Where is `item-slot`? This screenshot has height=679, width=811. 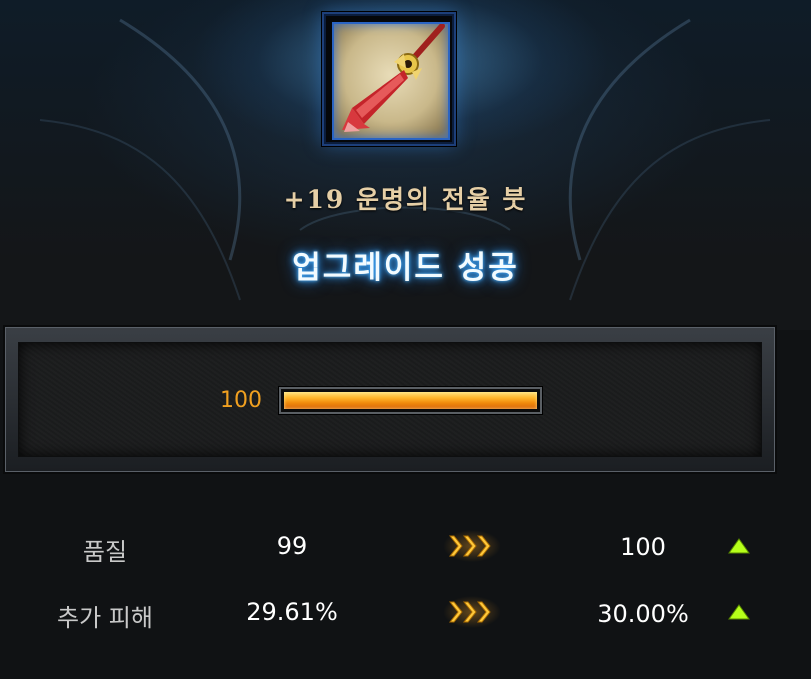
item-slot is located at coordinates (389, 79).